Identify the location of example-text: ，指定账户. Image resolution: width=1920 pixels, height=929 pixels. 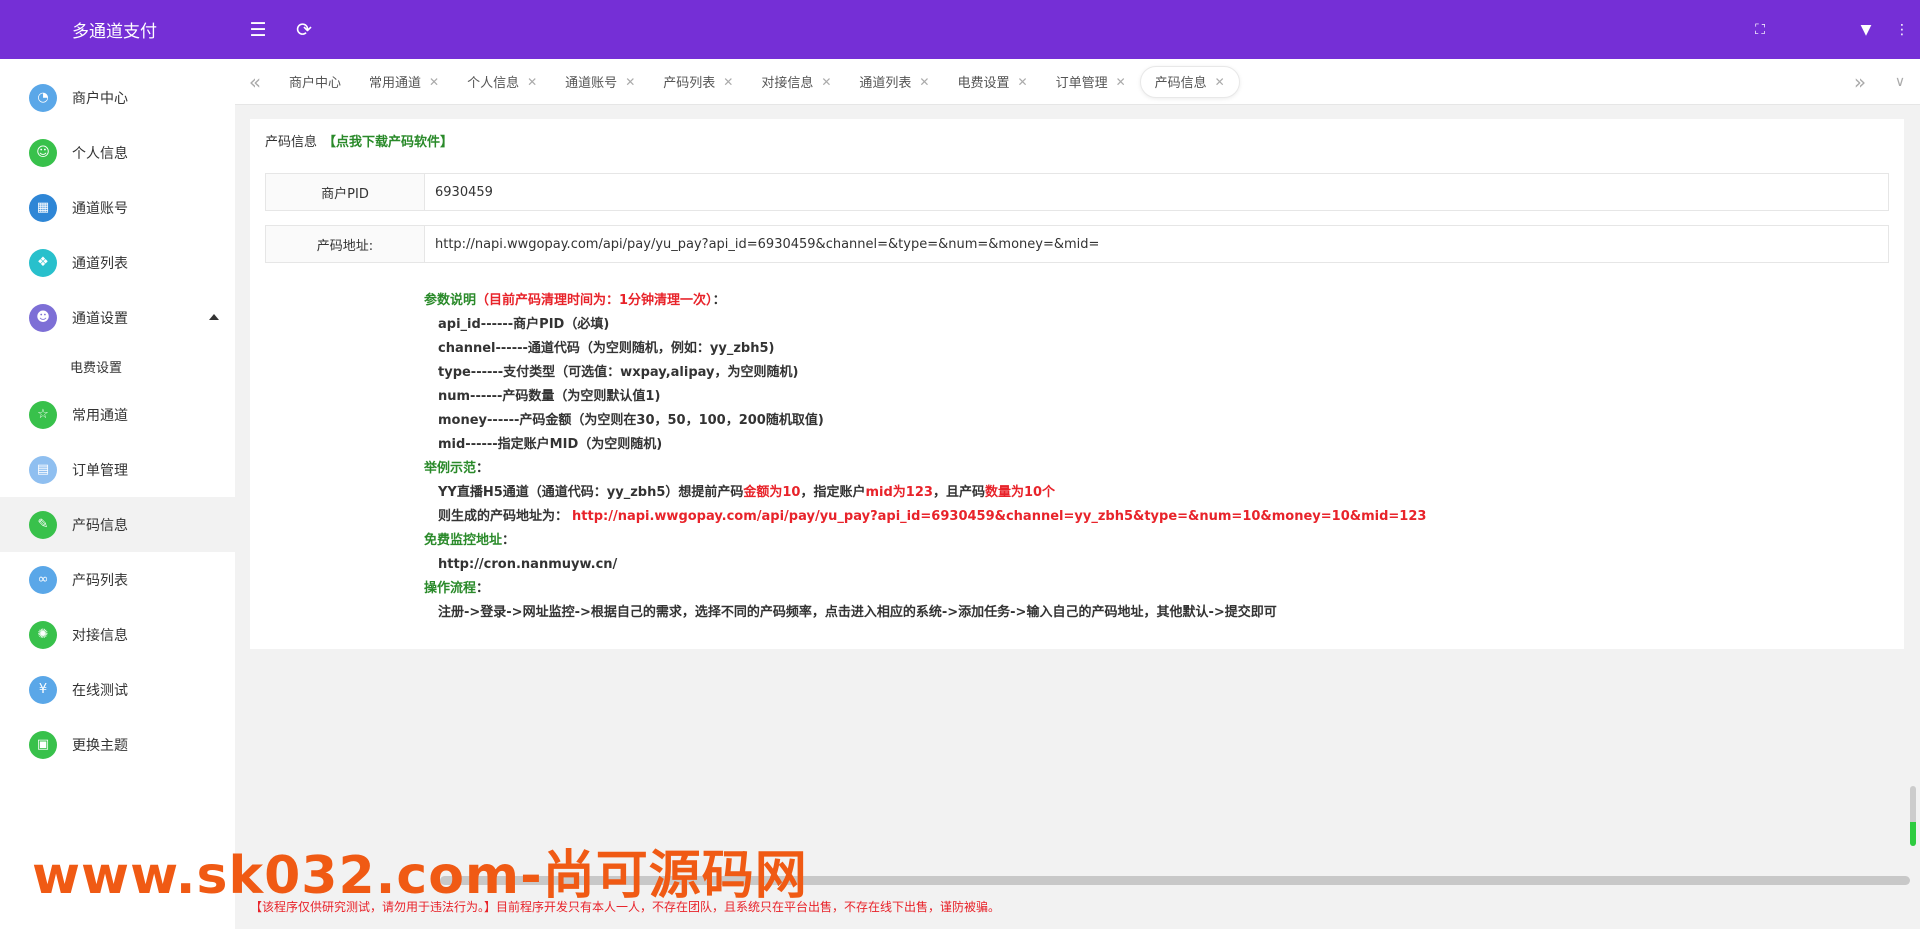
(833, 492).